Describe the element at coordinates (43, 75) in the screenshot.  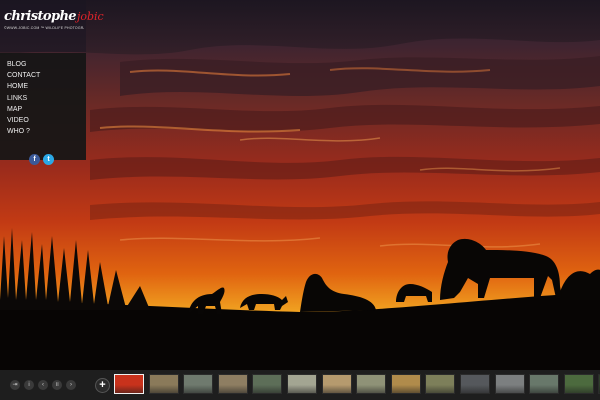
I see `menu-item-contact: CONTACT` at that location.